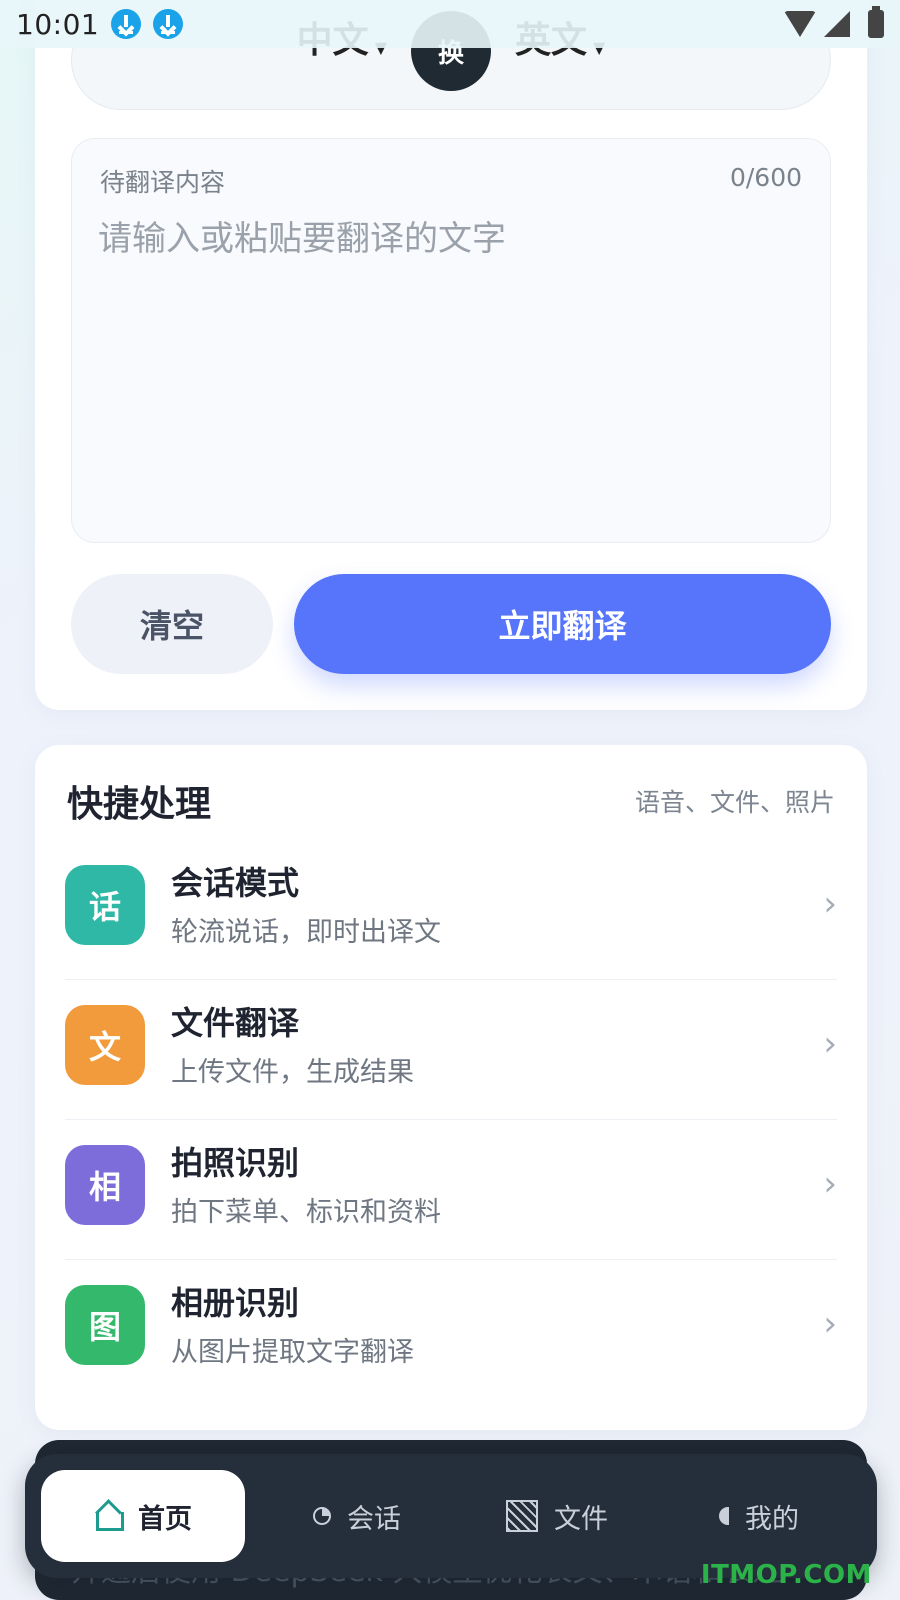 This screenshot has height=1600, width=900. What do you see at coordinates (235, 883) in the screenshot?
I see `list-item-title: 会话模式` at bounding box center [235, 883].